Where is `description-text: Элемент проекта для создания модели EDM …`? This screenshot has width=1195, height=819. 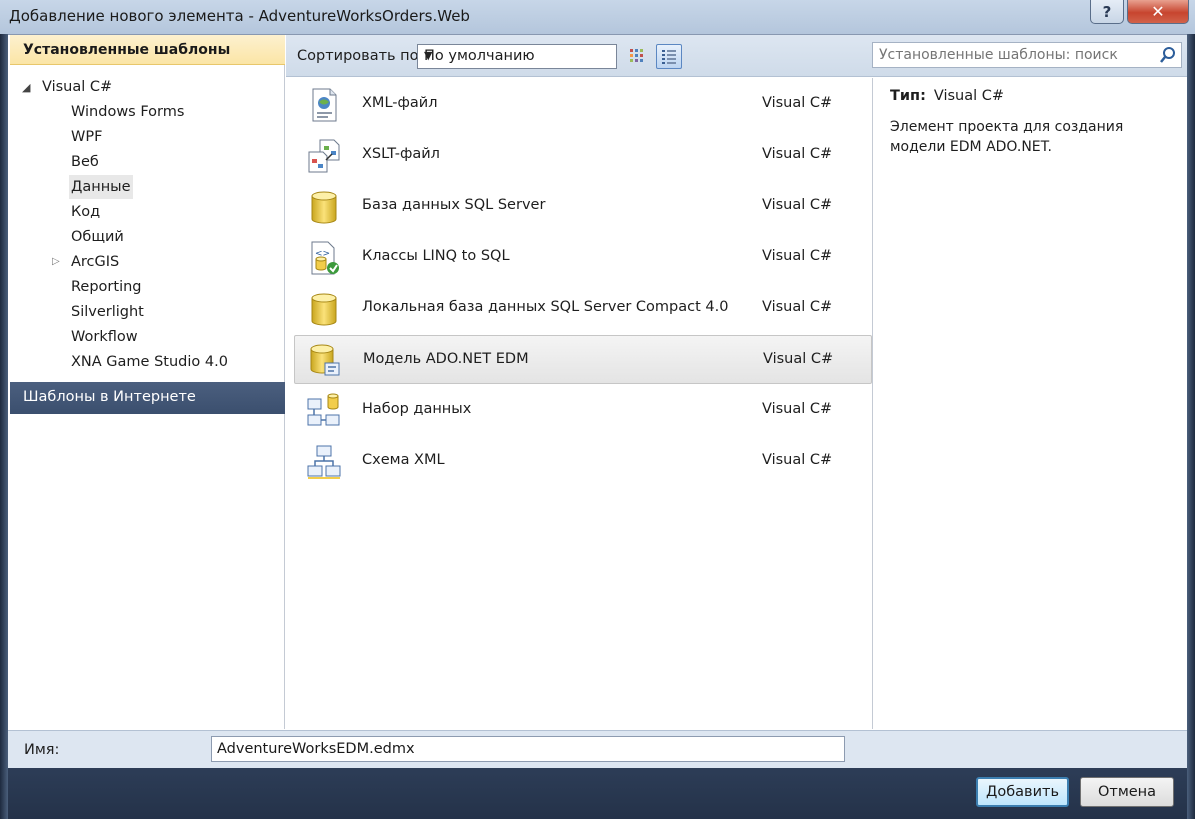
description-text: Элемент проекта для создания модели EDM … is located at coordinates (1007, 137).